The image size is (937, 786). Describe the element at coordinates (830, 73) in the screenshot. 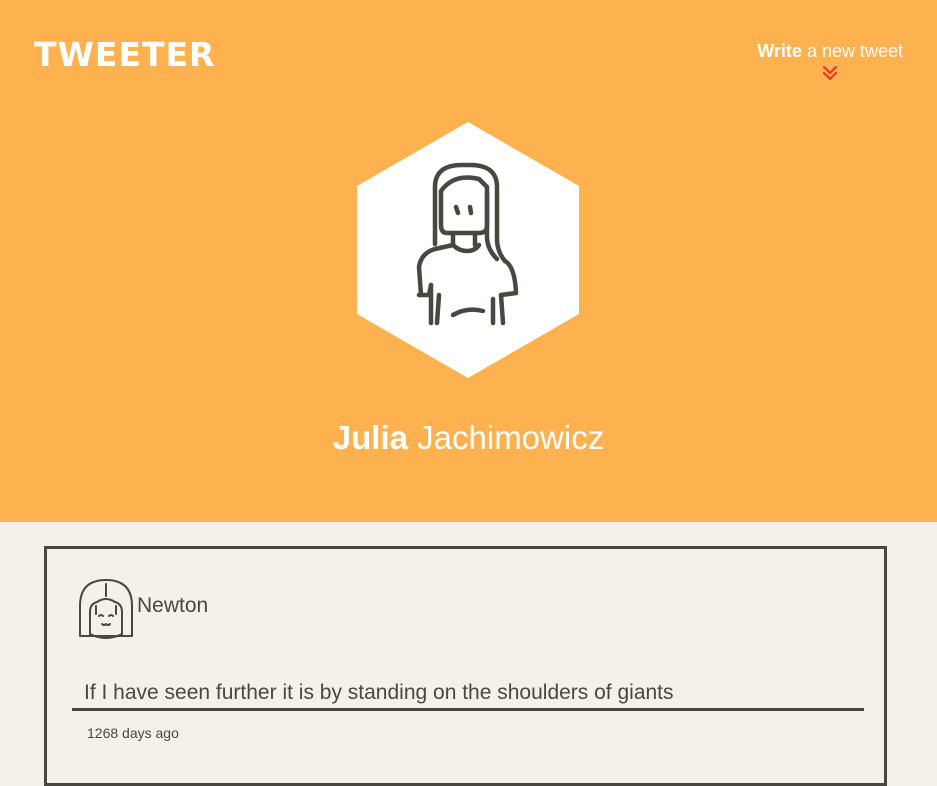

I see `double-chevron-down-icon` at that location.